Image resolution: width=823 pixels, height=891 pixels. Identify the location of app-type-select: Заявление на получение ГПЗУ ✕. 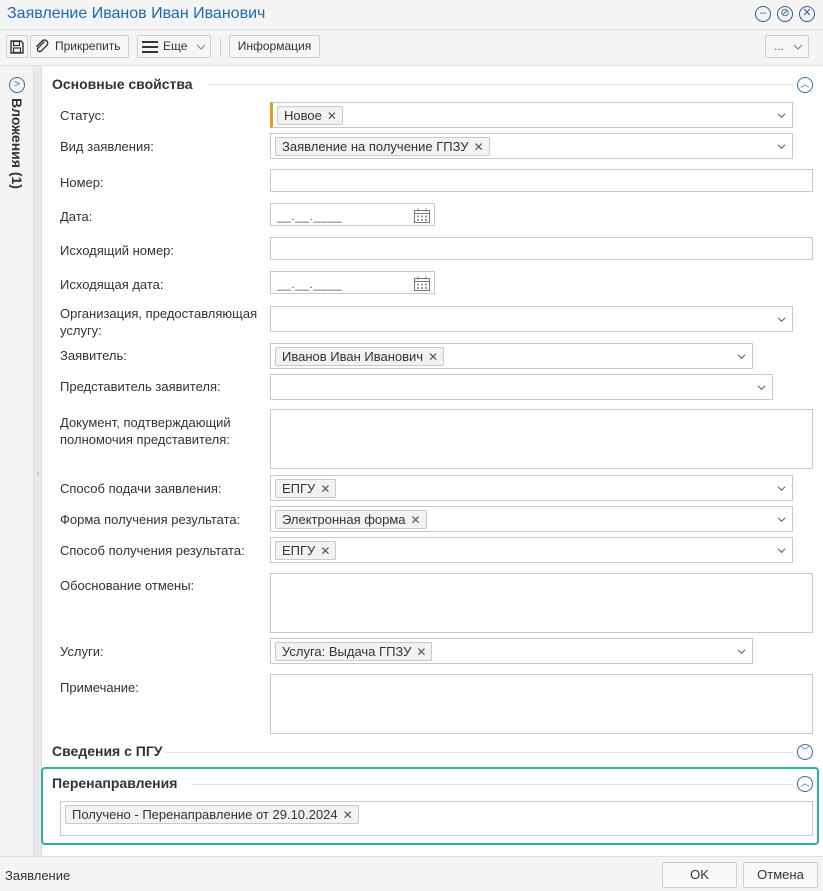
(531, 146).